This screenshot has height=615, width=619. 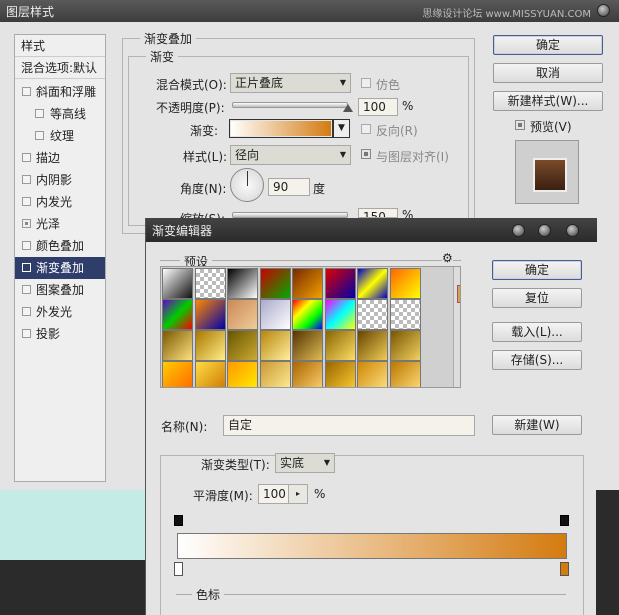 What do you see at coordinates (60, 334) in the screenshot?
I see `sidebar-item: 投影` at bounding box center [60, 334].